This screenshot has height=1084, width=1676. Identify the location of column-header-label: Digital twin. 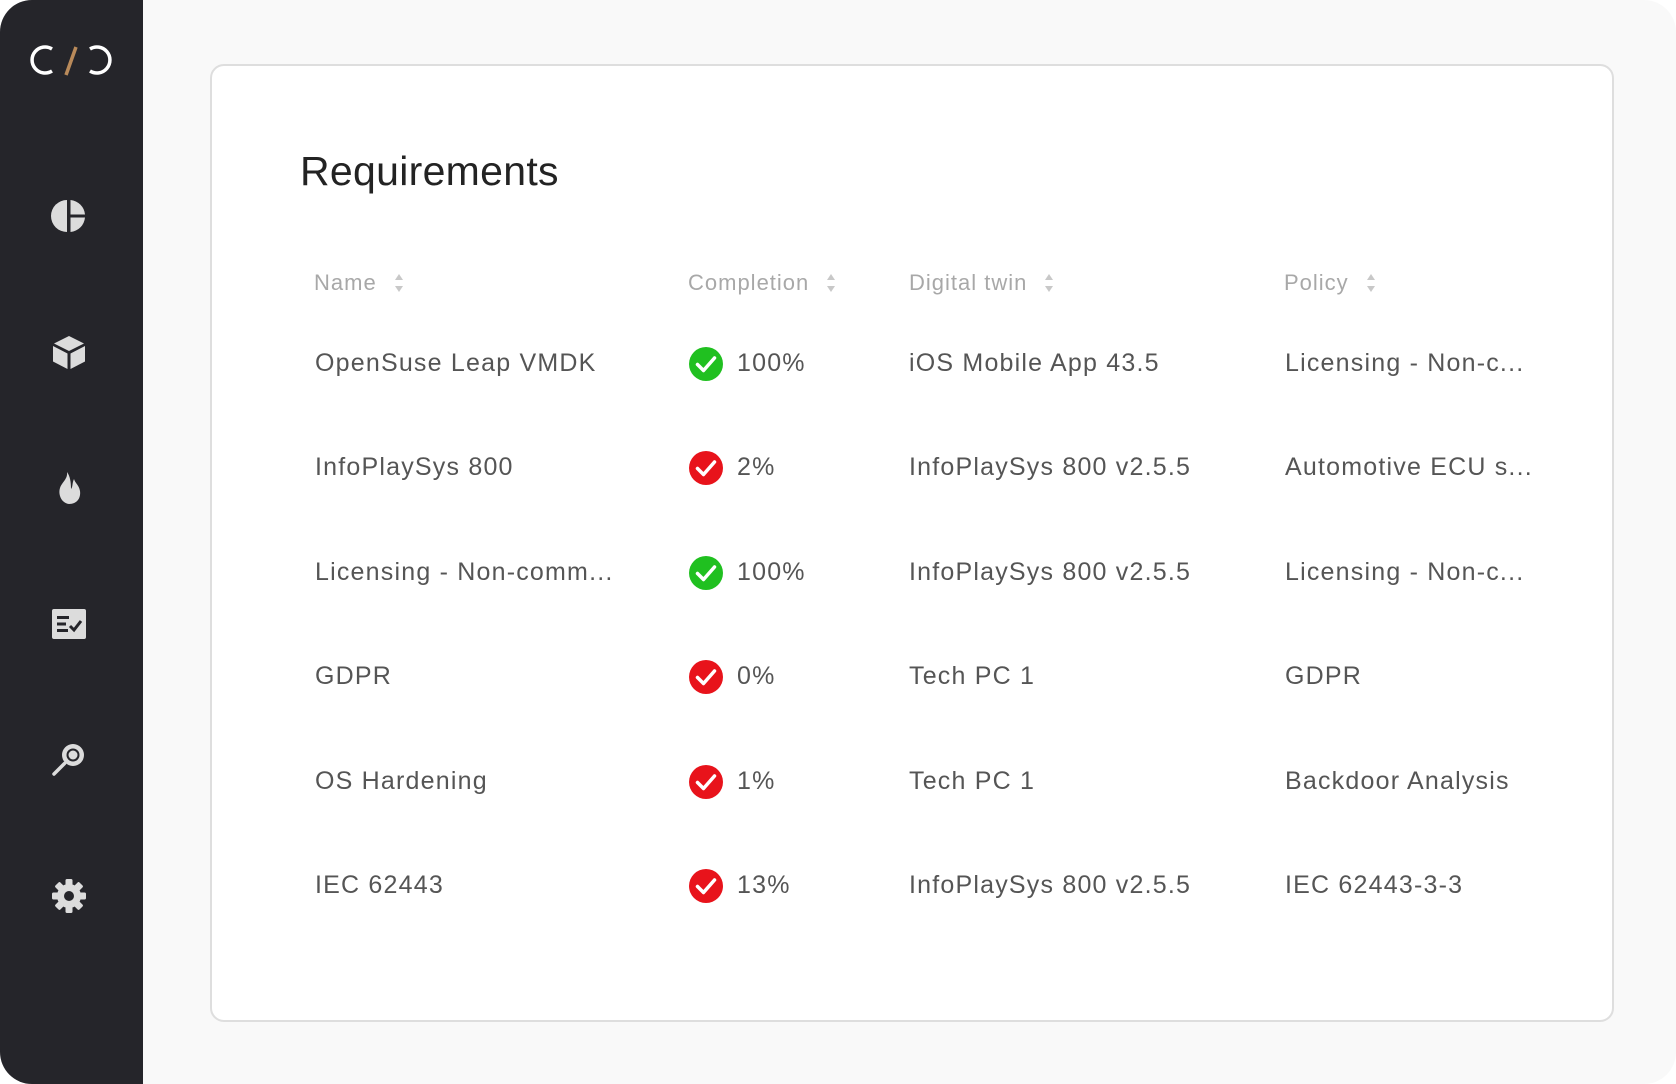
(968, 282).